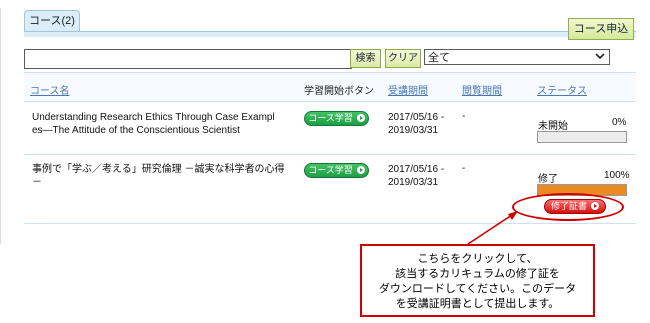 Image resolution: width=650 pixels, height=323 pixels. Describe the element at coordinates (477, 274) in the screenshot. I see `callout-line: 該当するカリキュラムの修了証を` at that location.